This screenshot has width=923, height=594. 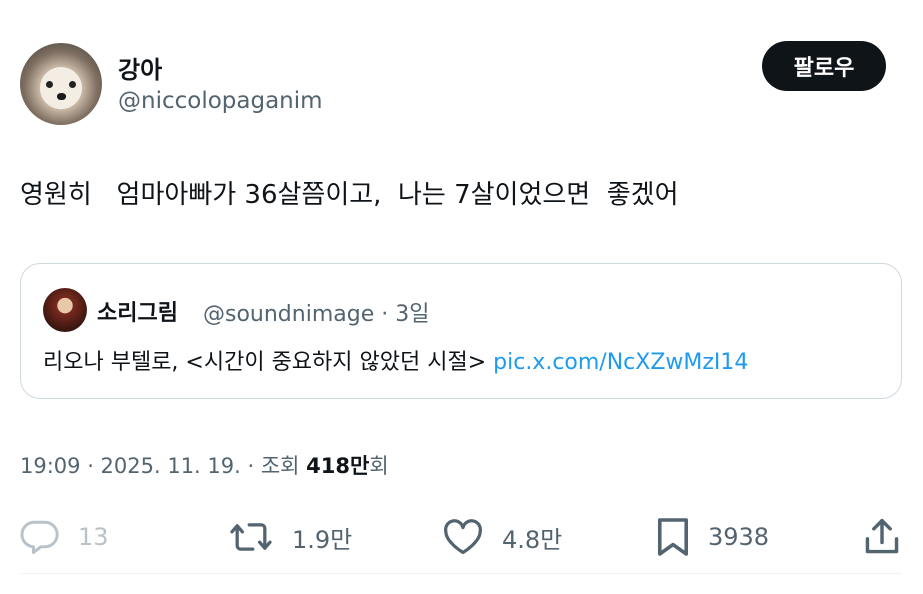 What do you see at coordinates (64, 537) in the screenshot?
I see `reply-button: 13` at bounding box center [64, 537].